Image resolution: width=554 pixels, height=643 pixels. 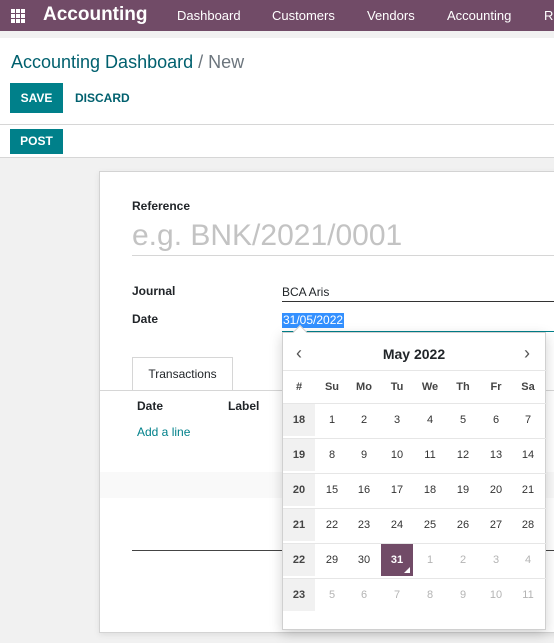 I want to click on discard-button: DISCARD, so click(x=102, y=98).